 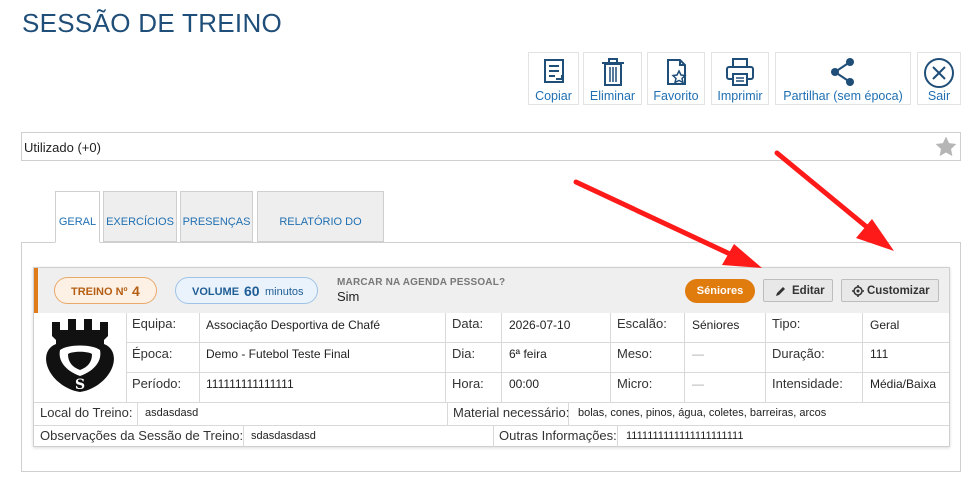 I want to click on annotation-arrows, so click(x=733, y=209).